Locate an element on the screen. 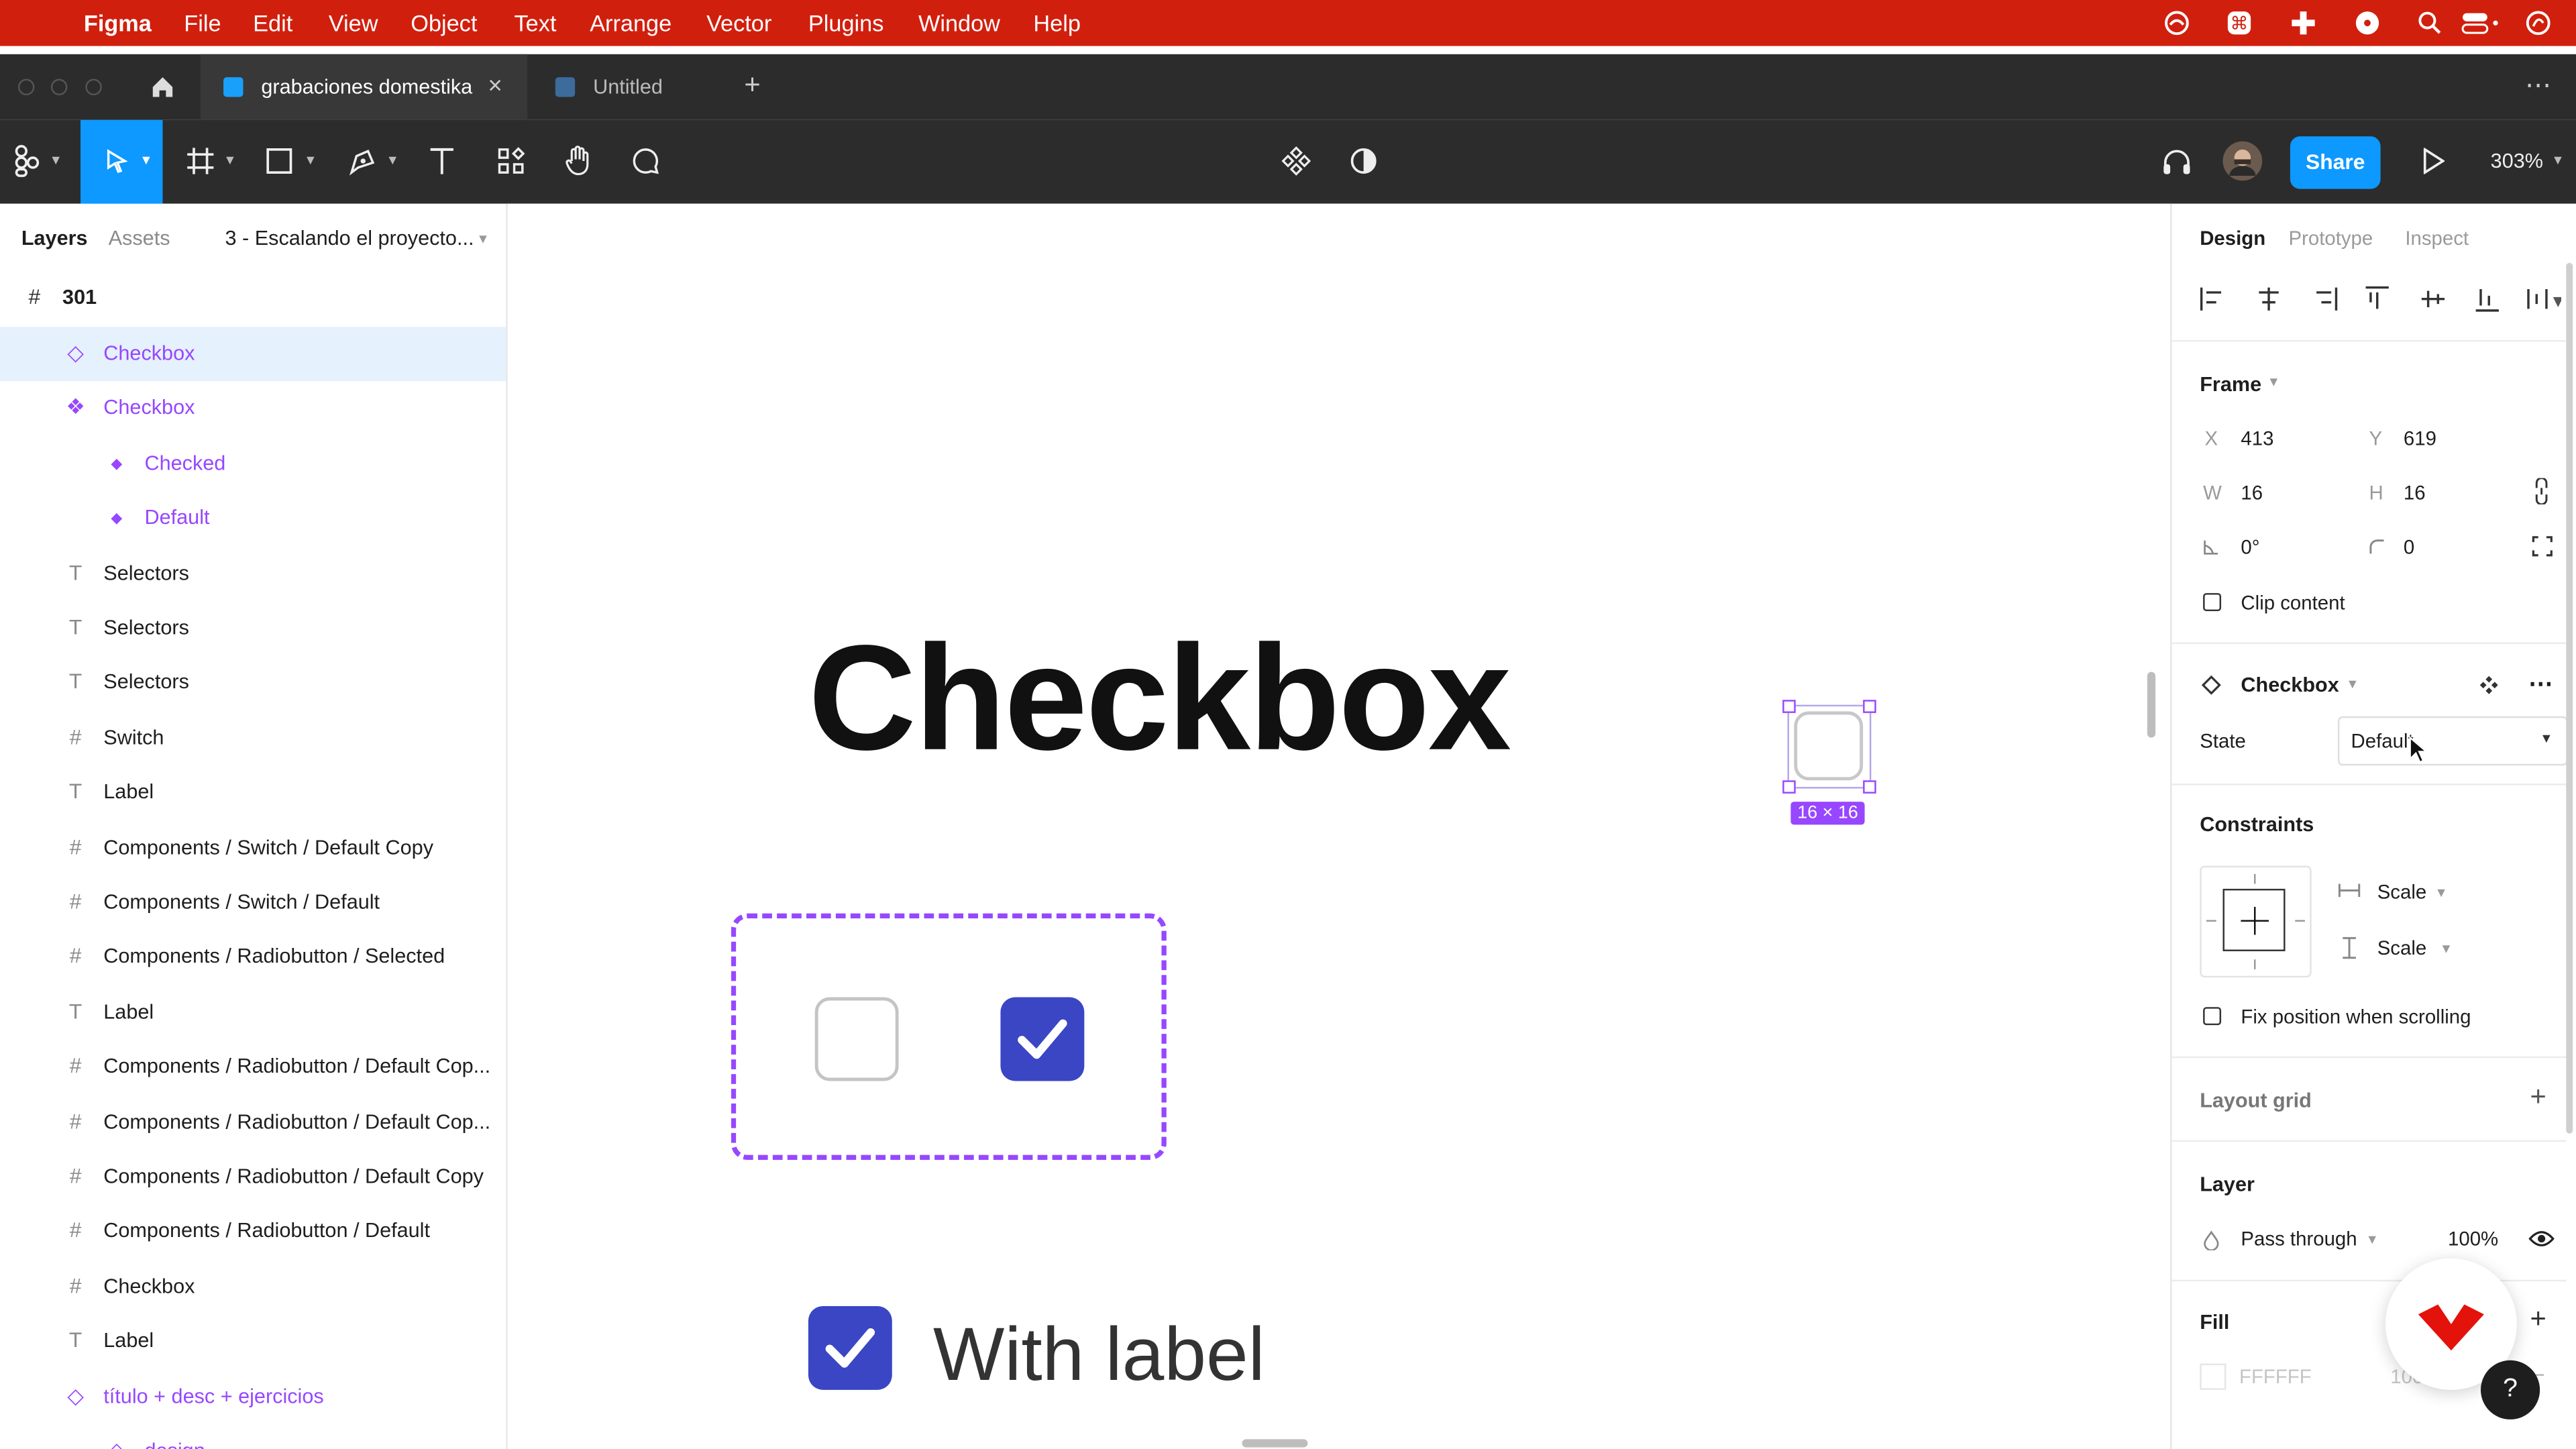 This screenshot has width=2576, height=1449. menu-file: File is located at coordinates (202, 23).